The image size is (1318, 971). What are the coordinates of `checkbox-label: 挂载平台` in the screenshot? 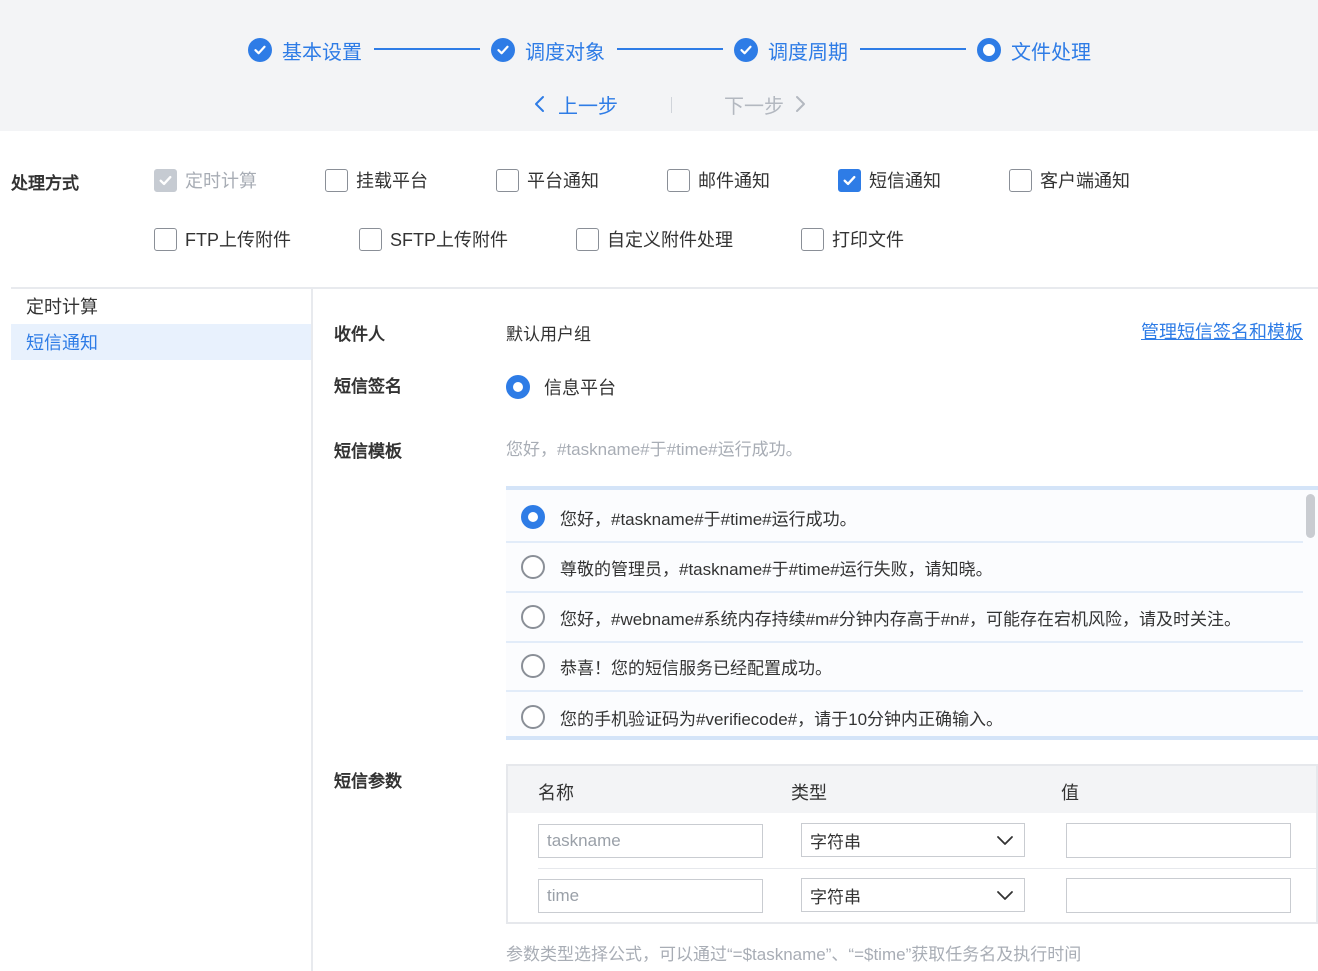 It's located at (392, 181).